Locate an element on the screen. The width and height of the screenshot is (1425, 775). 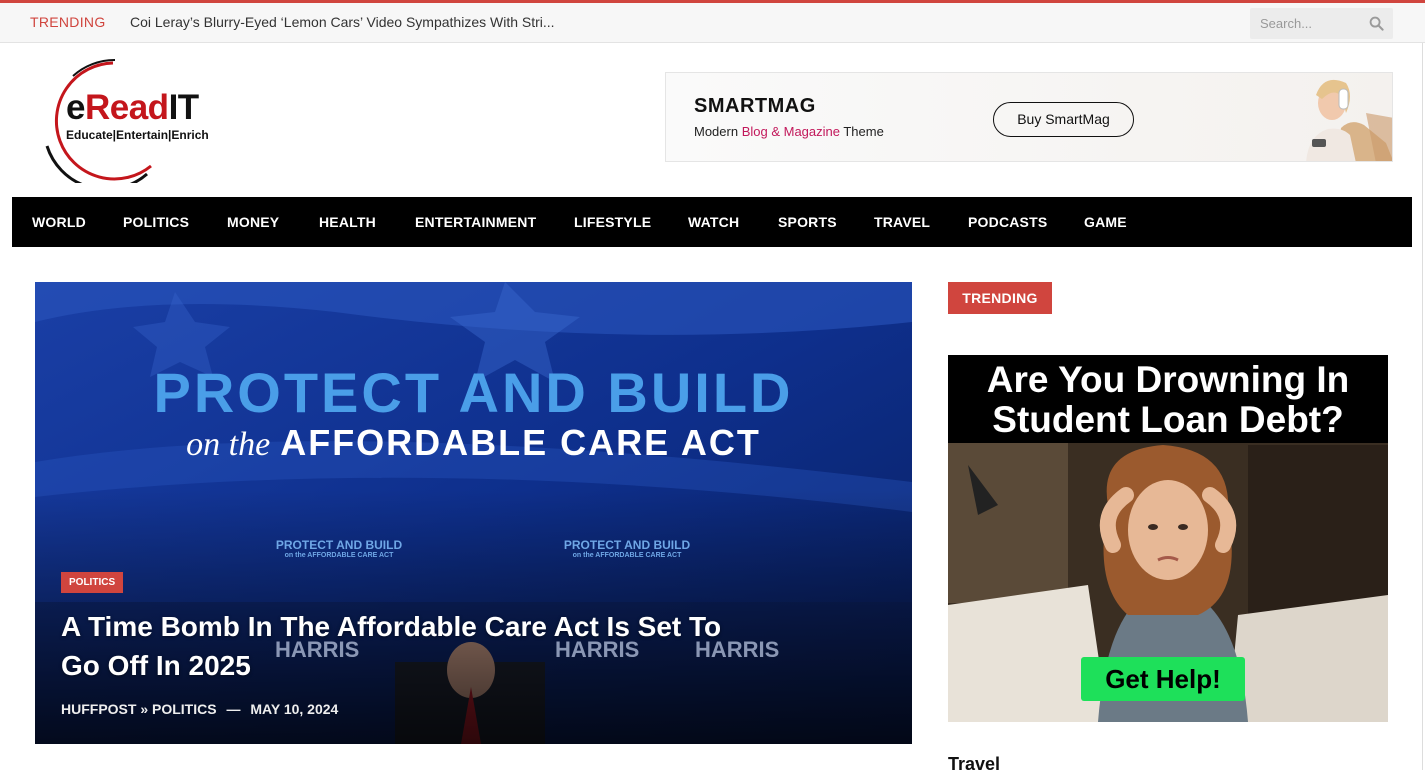
nav-game: GAME is located at coordinates (1105, 222).